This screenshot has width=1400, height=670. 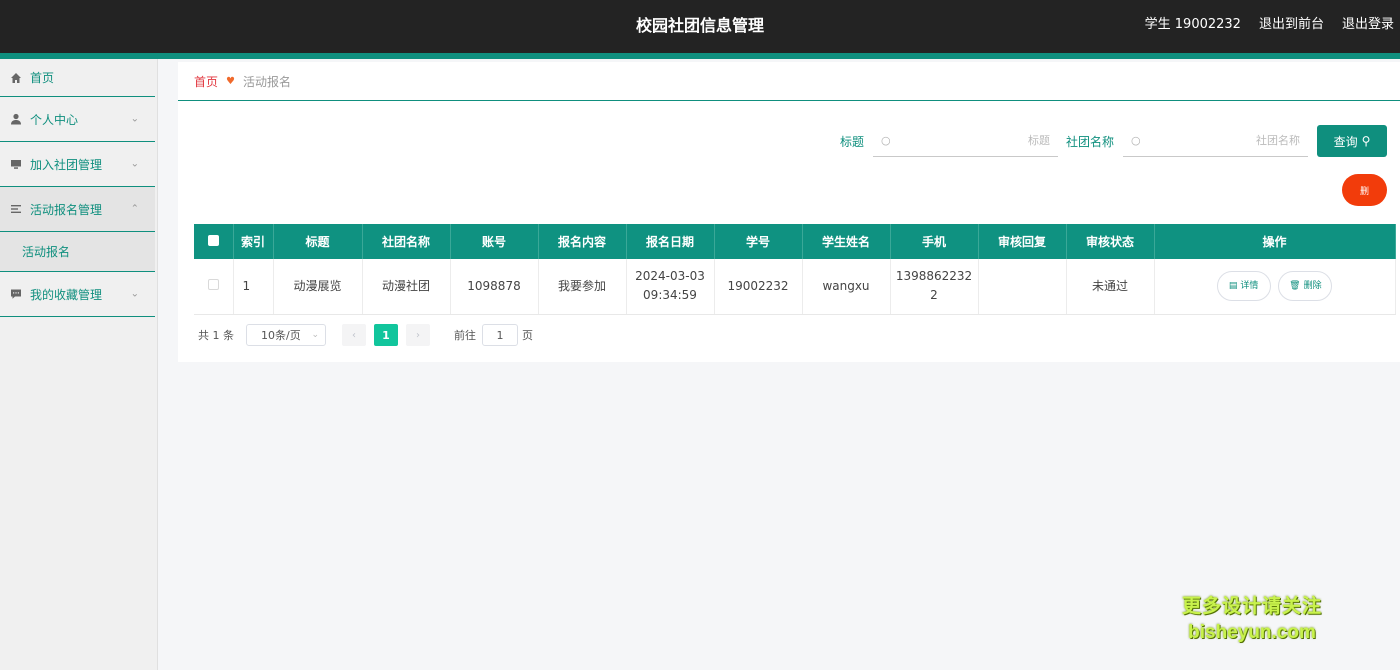 What do you see at coordinates (1110, 287) in the screenshot?
I see `cell-review-status: 未通过` at bounding box center [1110, 287].